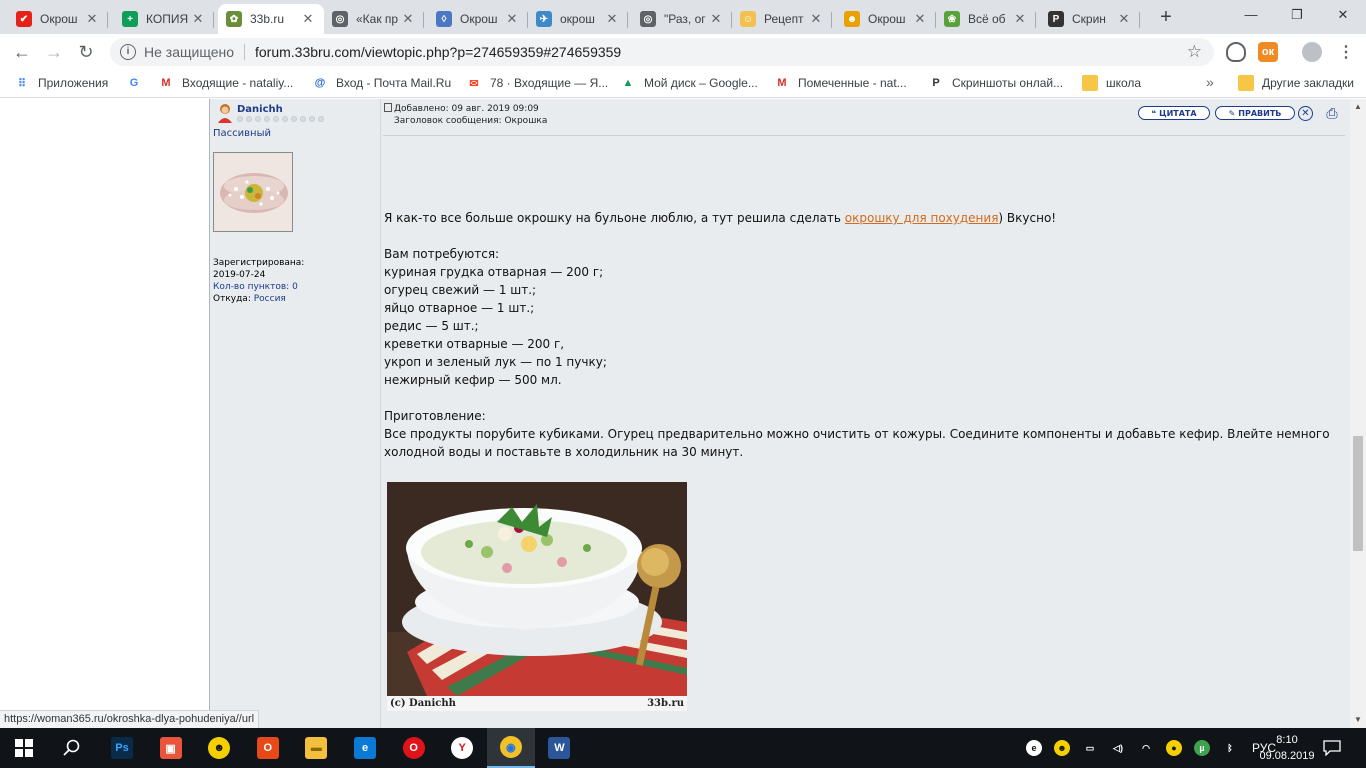 The height and width of the screenshot is (768, 1366). Describe the element at coordinates (431, 326) in the screenshot. I see `ingredient-item: редис — 5 шт.;` at that location.